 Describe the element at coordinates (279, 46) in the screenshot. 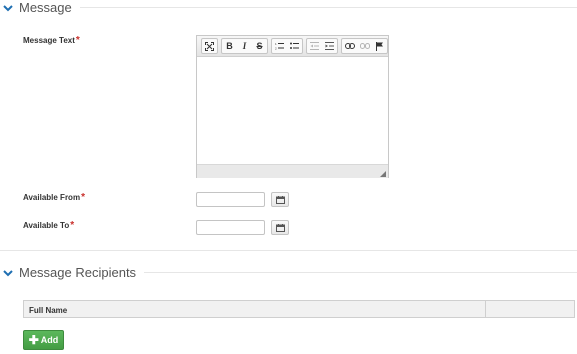

I see `numbered-list-icon: 12` at that location.